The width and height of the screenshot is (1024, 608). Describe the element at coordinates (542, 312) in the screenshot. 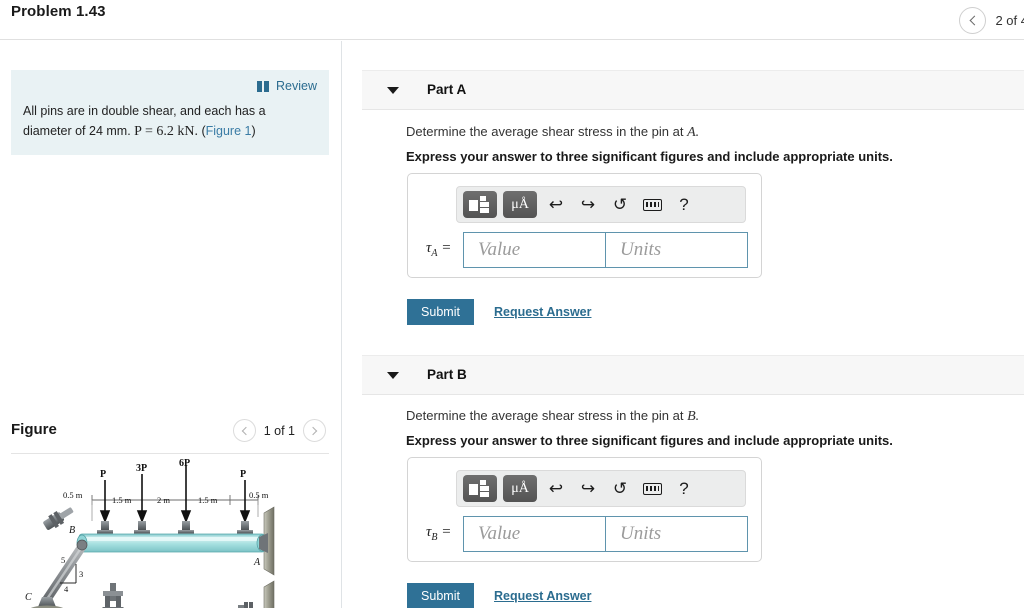

I see `part-a-request-answer-link: Request Answer` at that location.